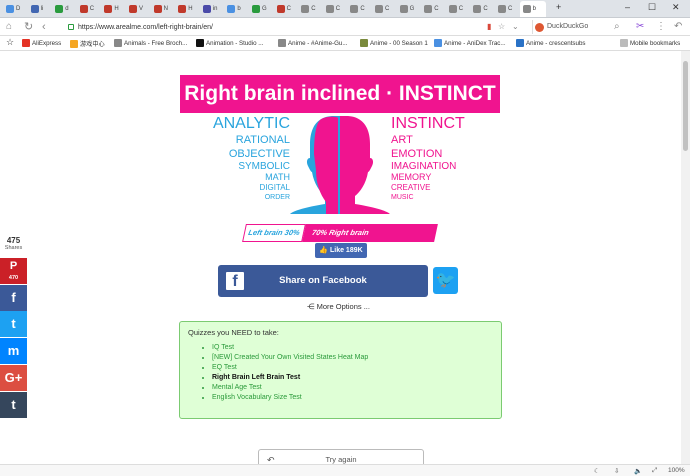 This screenshot has width=690, height=476. What do you see at coordinates (13, 297) in the screenshot?
I see `share-facebook-button: f` at bounding box center [13, 297].